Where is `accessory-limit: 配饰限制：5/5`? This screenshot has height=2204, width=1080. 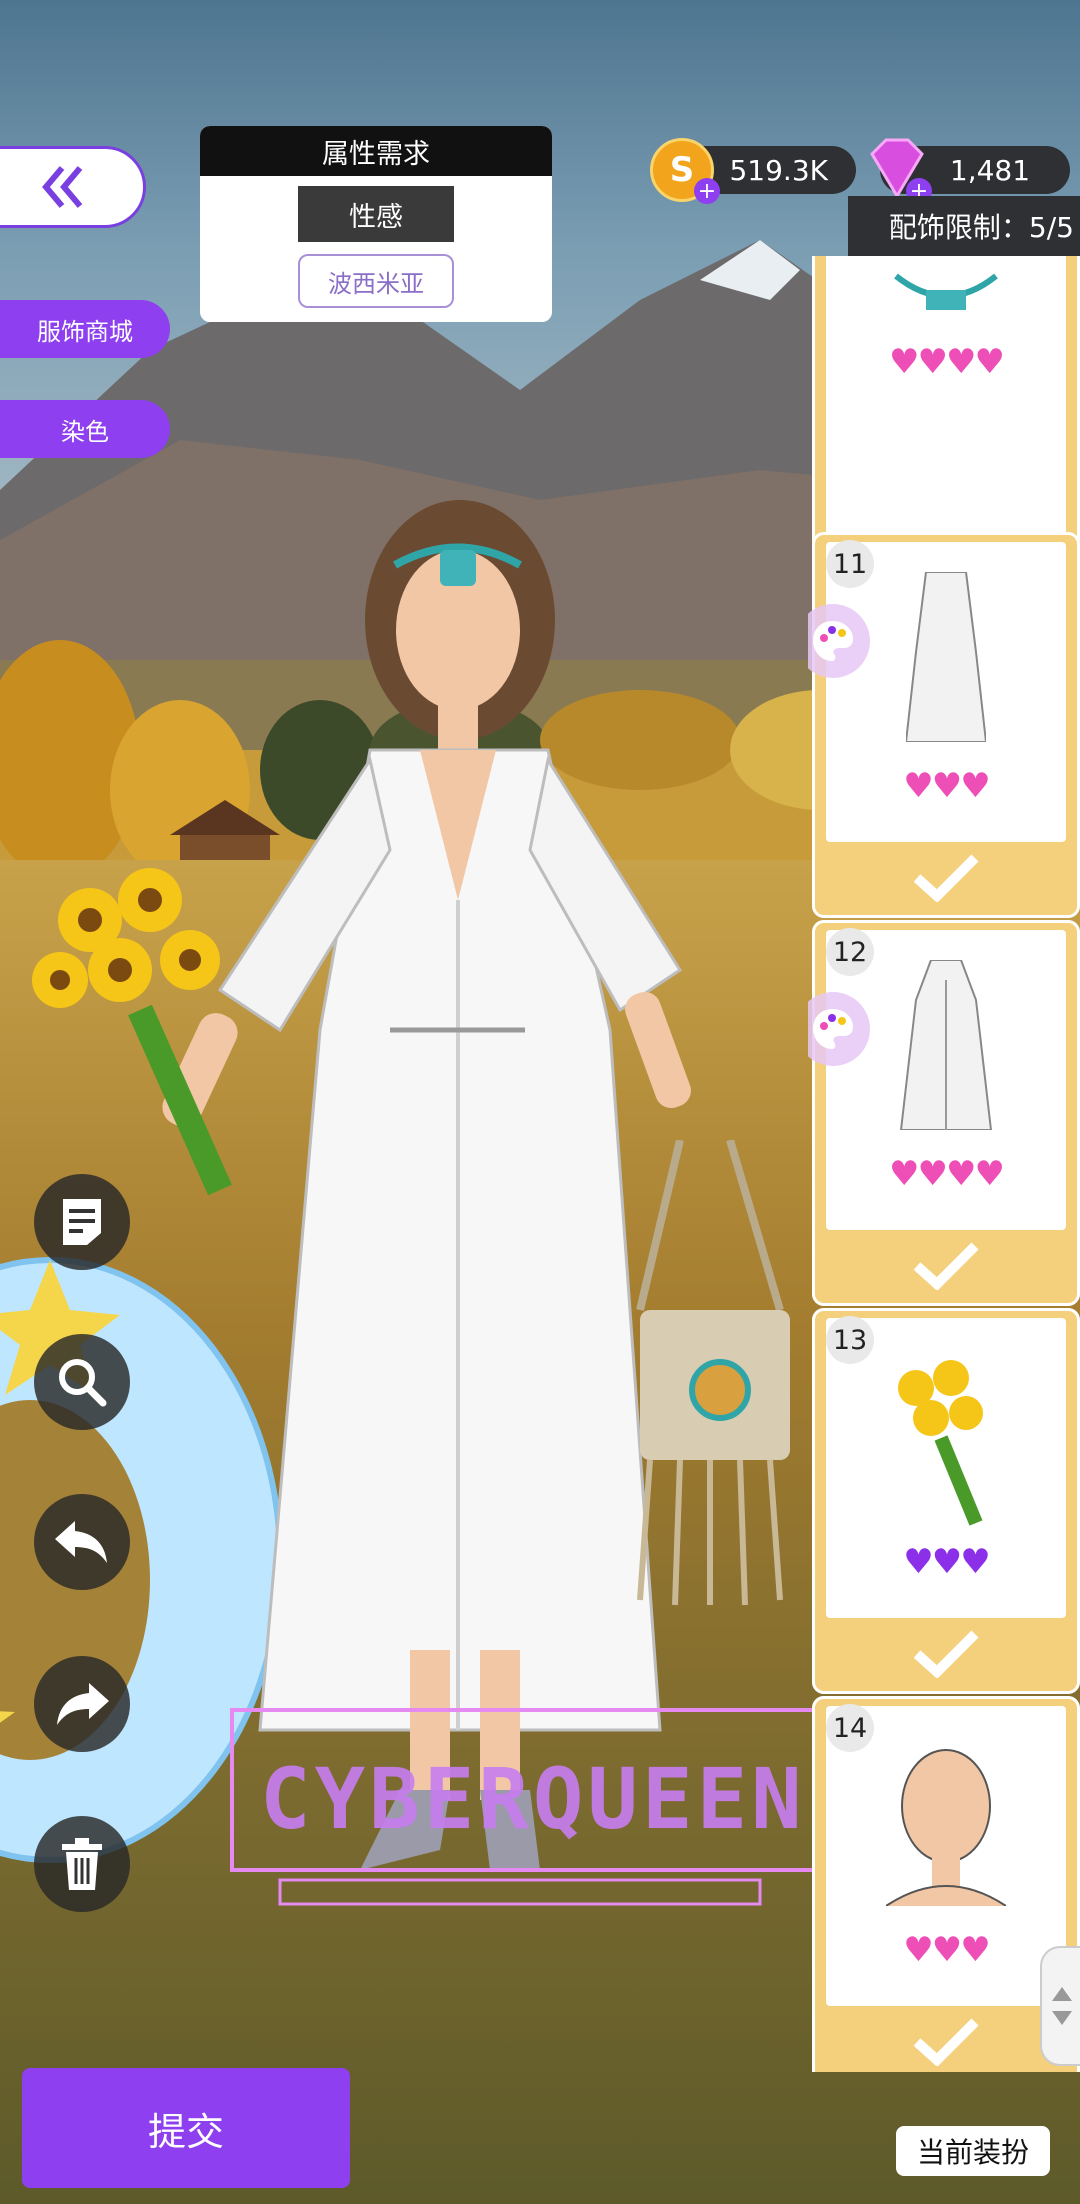 accessory-limit: 配饰限制：5/5 is located at coordinates (964, 226).